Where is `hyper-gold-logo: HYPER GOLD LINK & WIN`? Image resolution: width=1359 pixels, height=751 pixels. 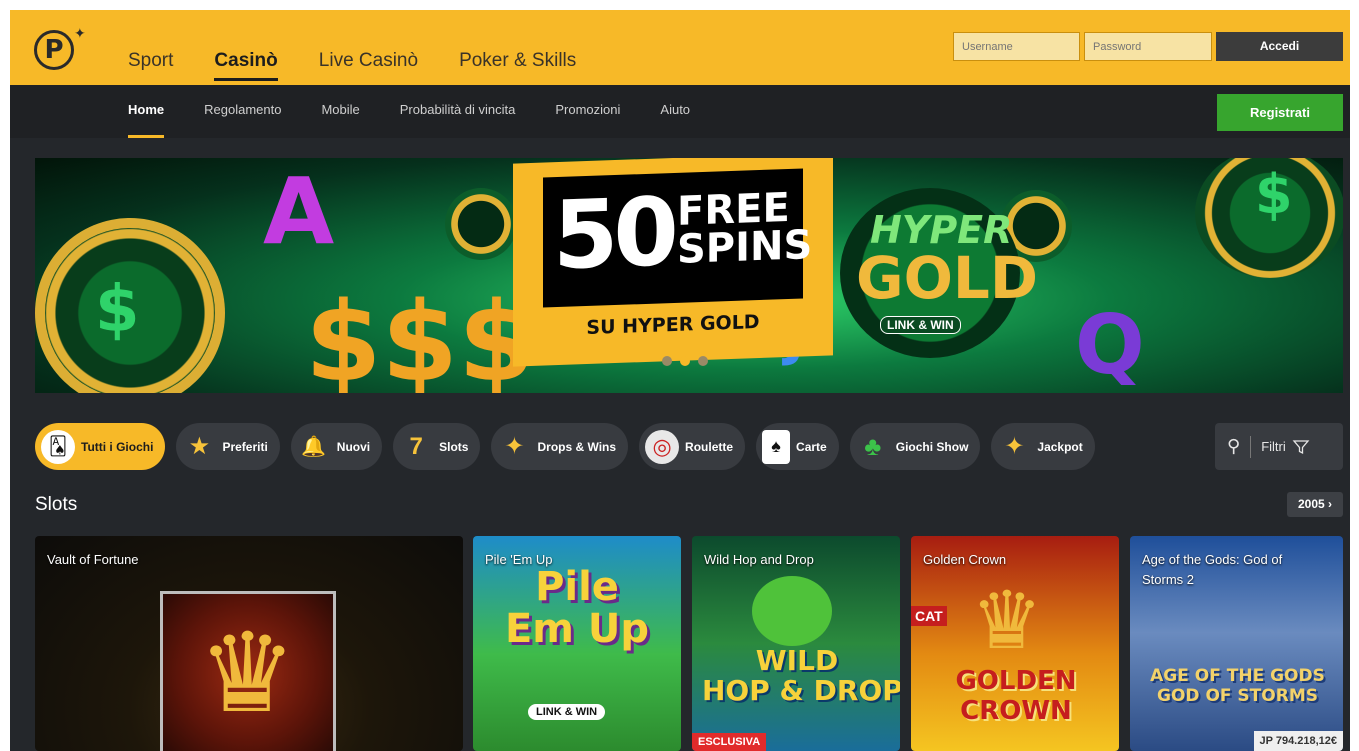 hyper-gold-logo: HYPER GOLD LINK & WIN is located at coordinates (939, 273).